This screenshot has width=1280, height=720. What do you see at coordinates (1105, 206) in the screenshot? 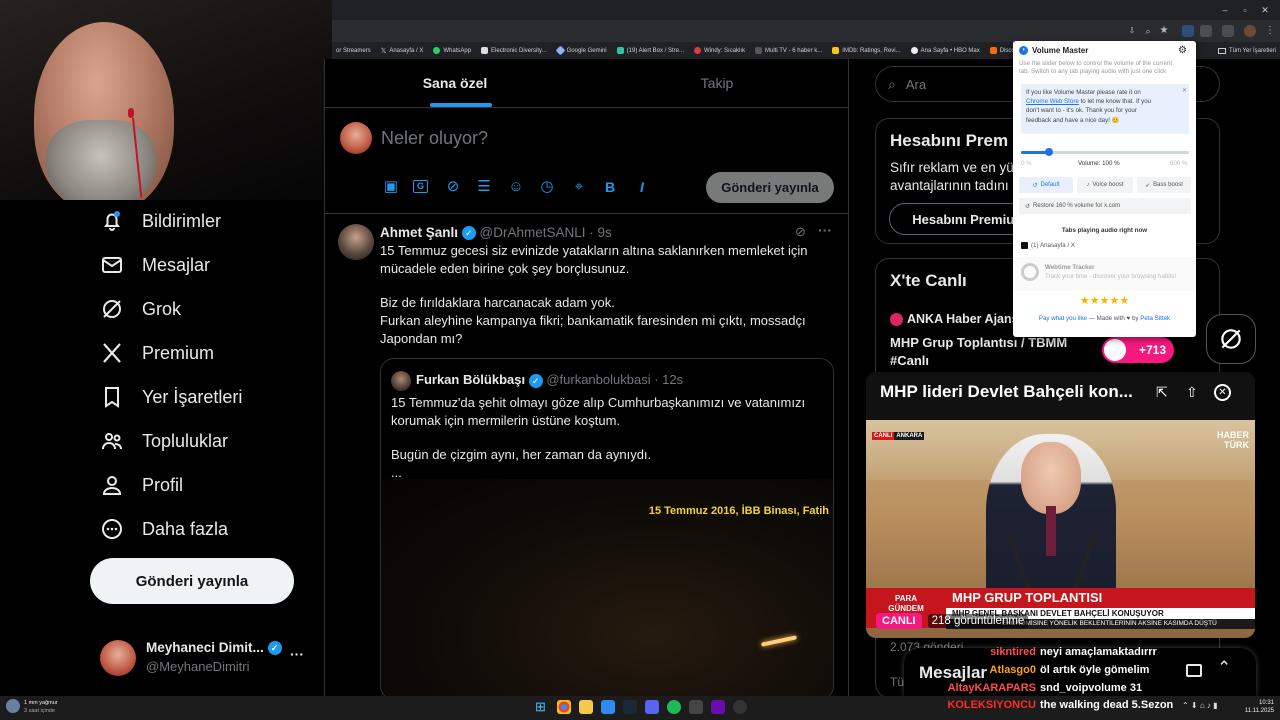
I see `restore-volume-button: ↺ Restore 160 % volume for x.com` at bounding box center [1105, 206].